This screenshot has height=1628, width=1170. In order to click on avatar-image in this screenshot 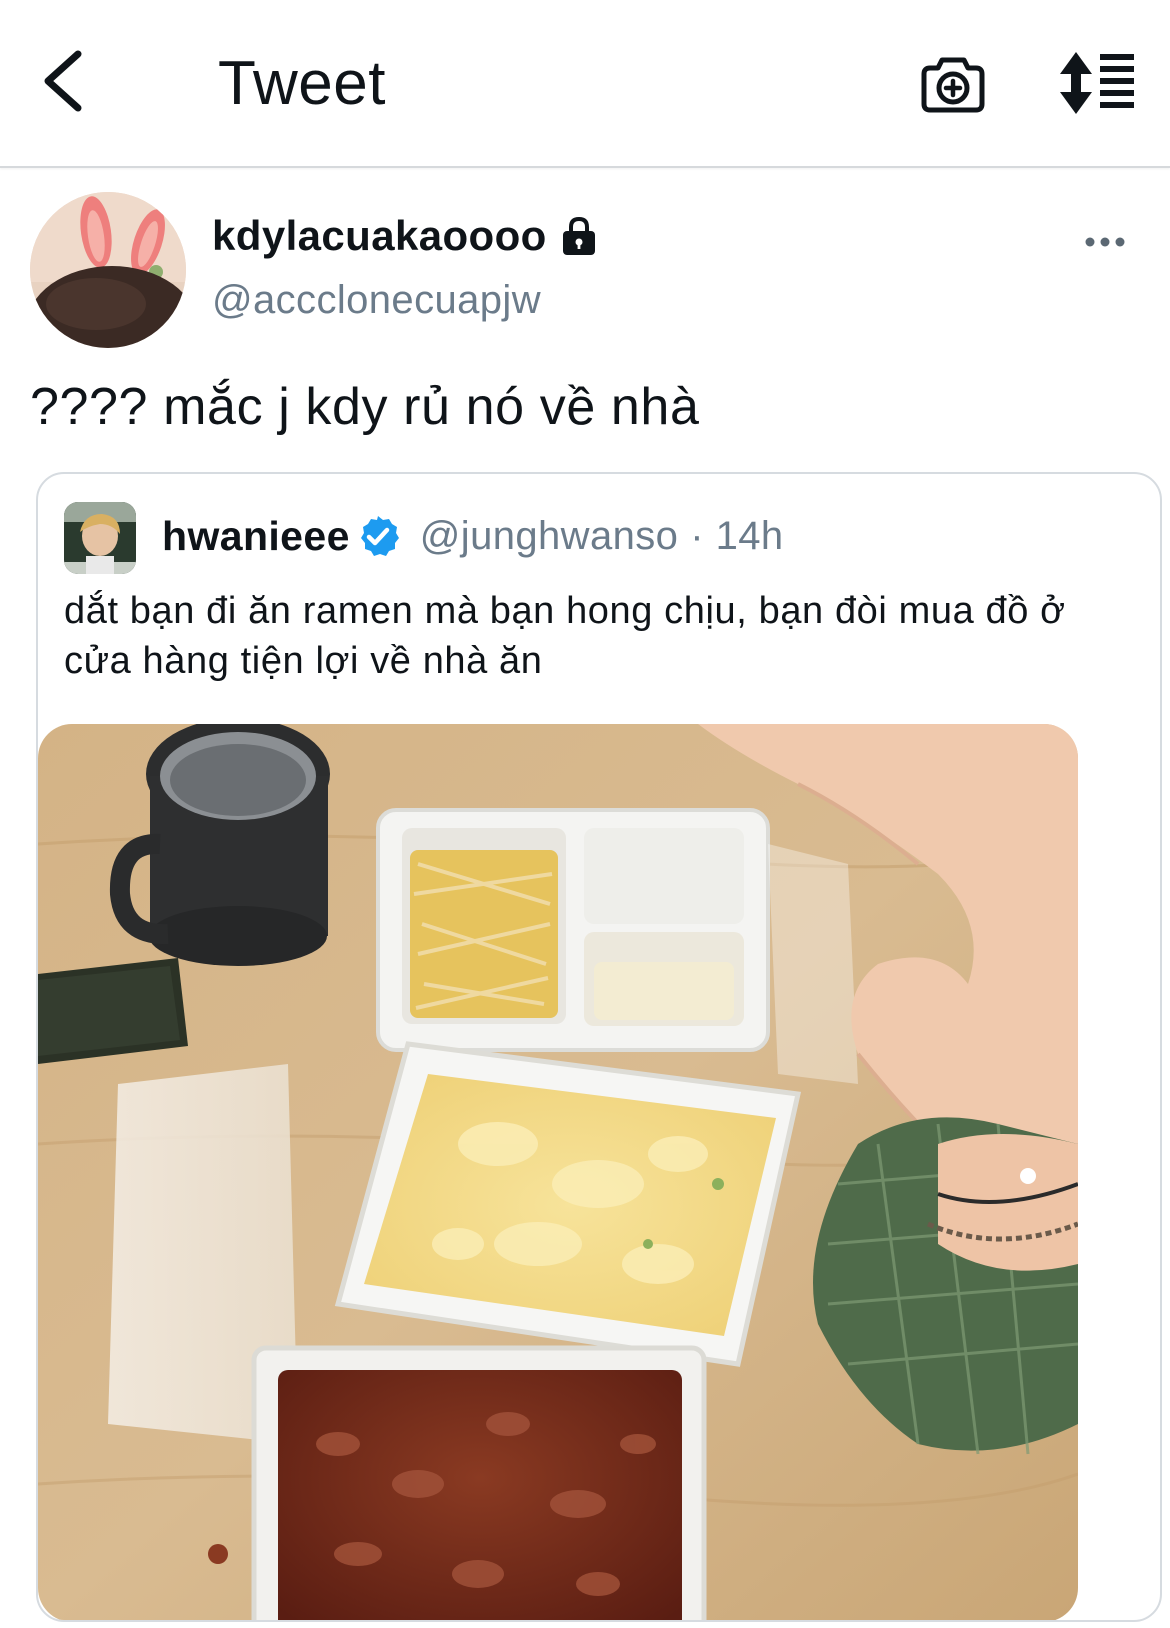, I will do `click(108, 270)`.